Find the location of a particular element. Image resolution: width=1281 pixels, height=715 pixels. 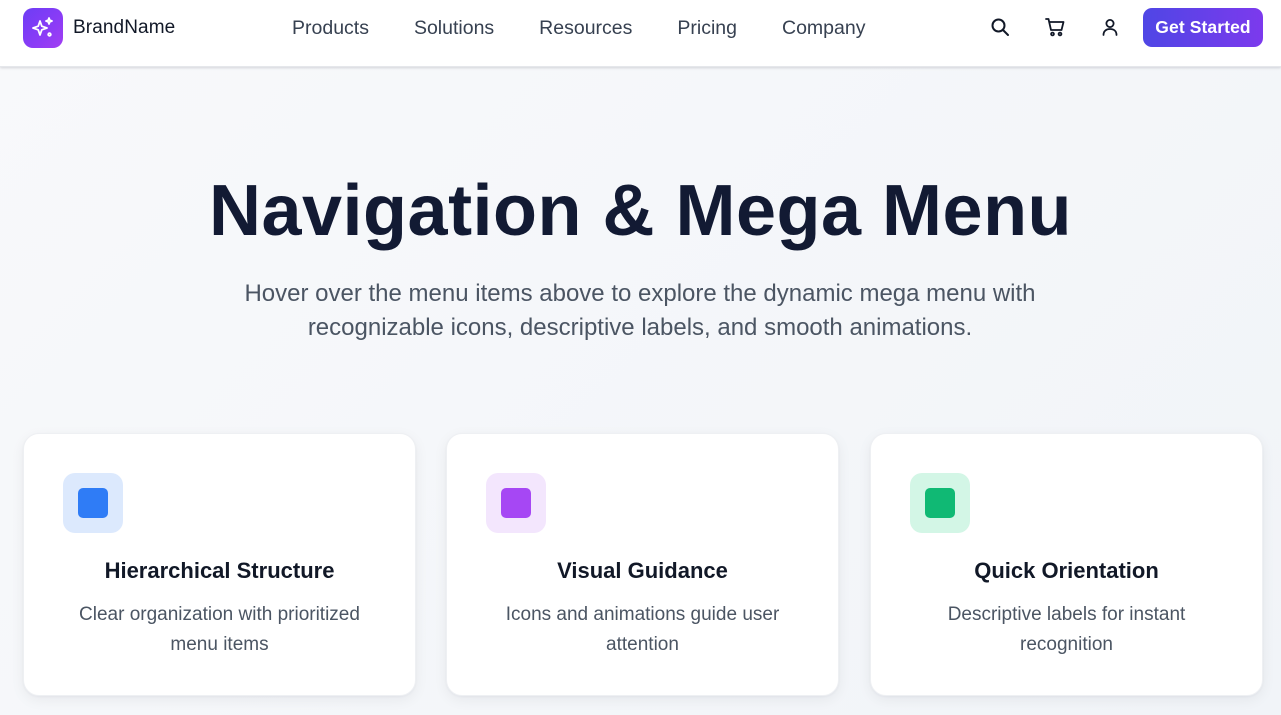

brand-name: BrandName is located at coordinates (124, 27).